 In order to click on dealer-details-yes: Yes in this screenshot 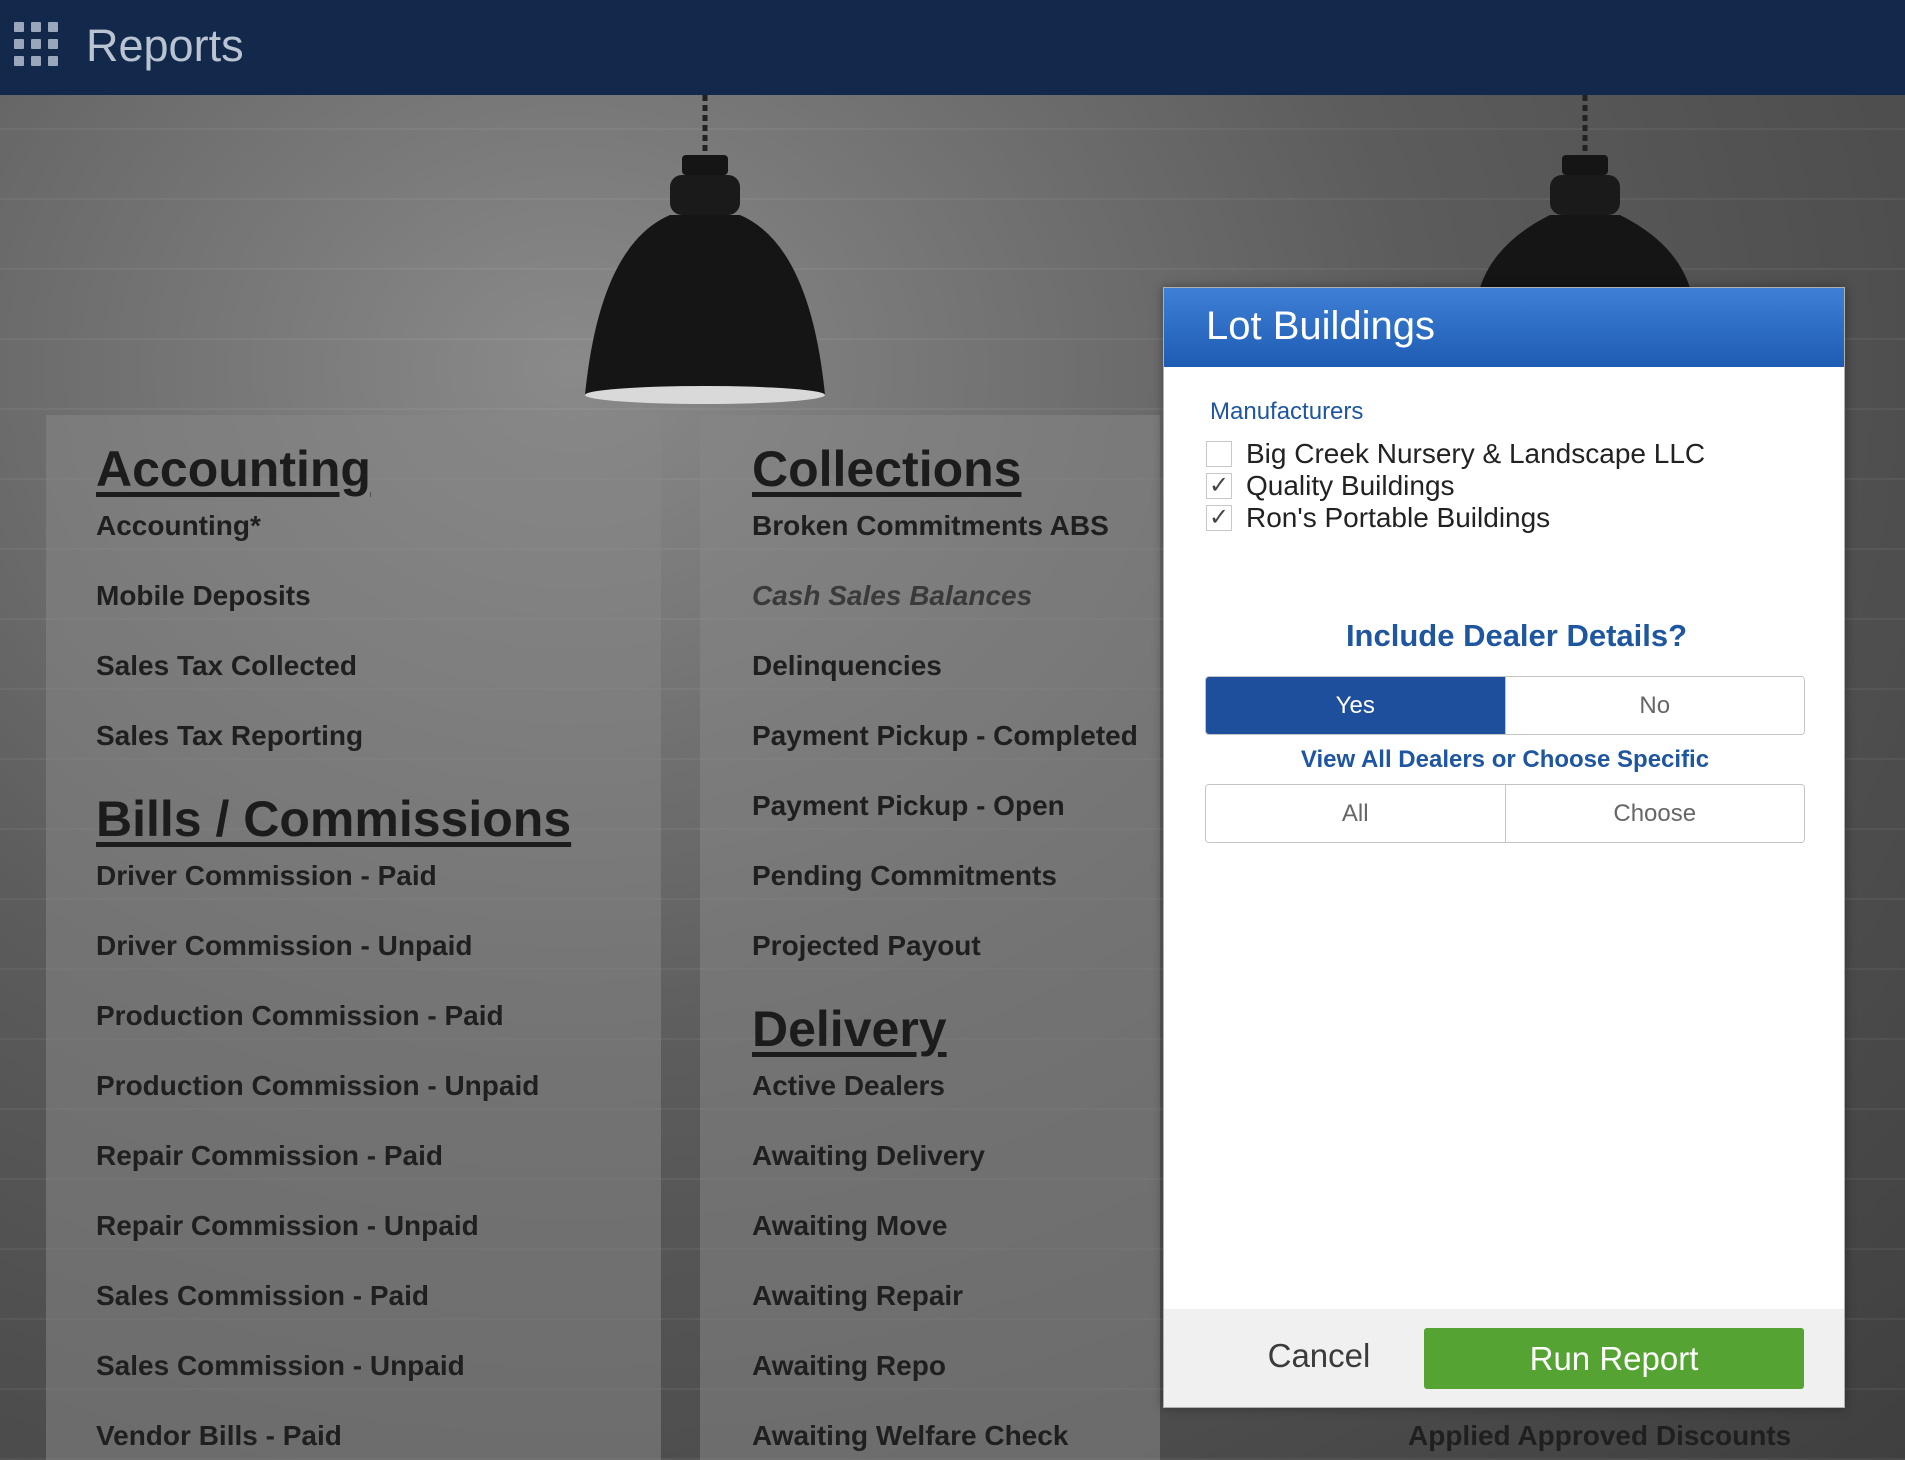, I will do `click(1355, 705)`.